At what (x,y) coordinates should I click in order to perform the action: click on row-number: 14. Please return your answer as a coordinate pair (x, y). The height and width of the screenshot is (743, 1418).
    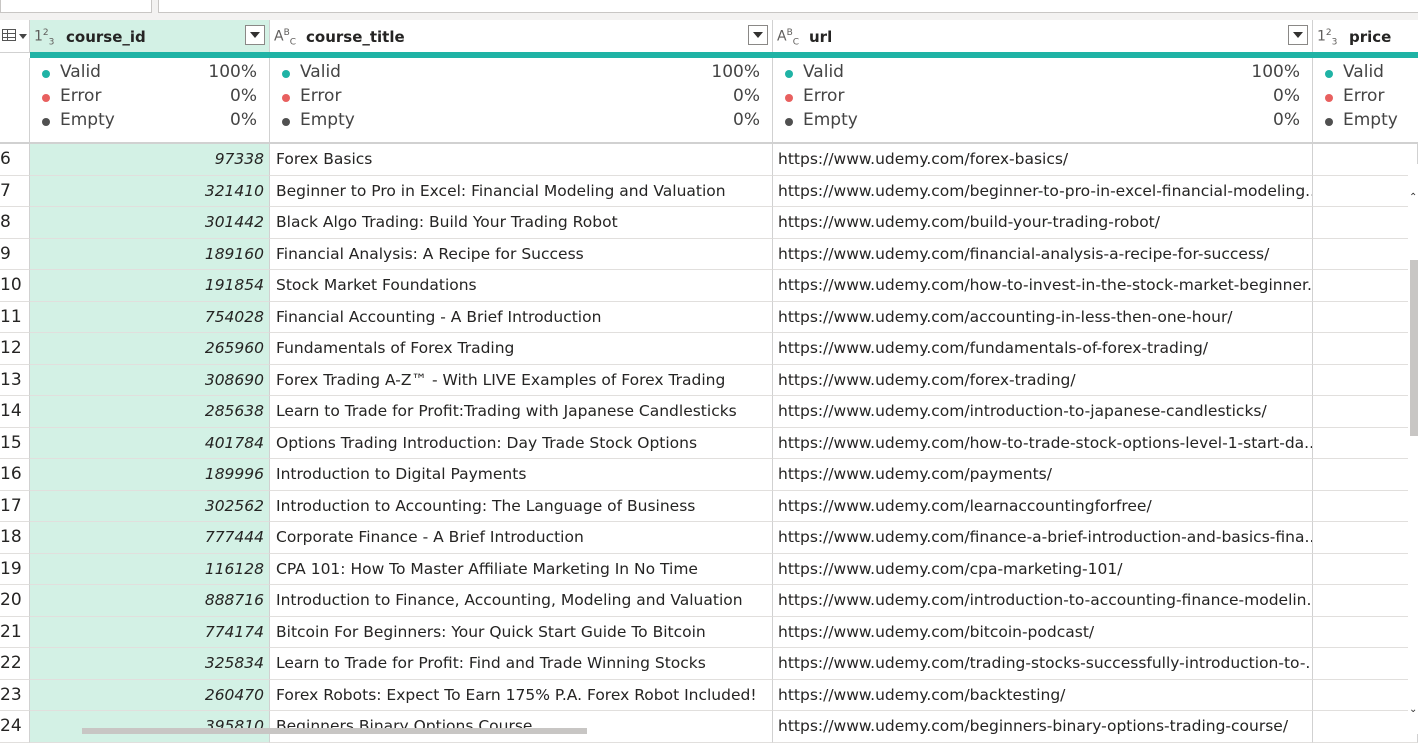
    Looking at the image, I should click on (15, 412).